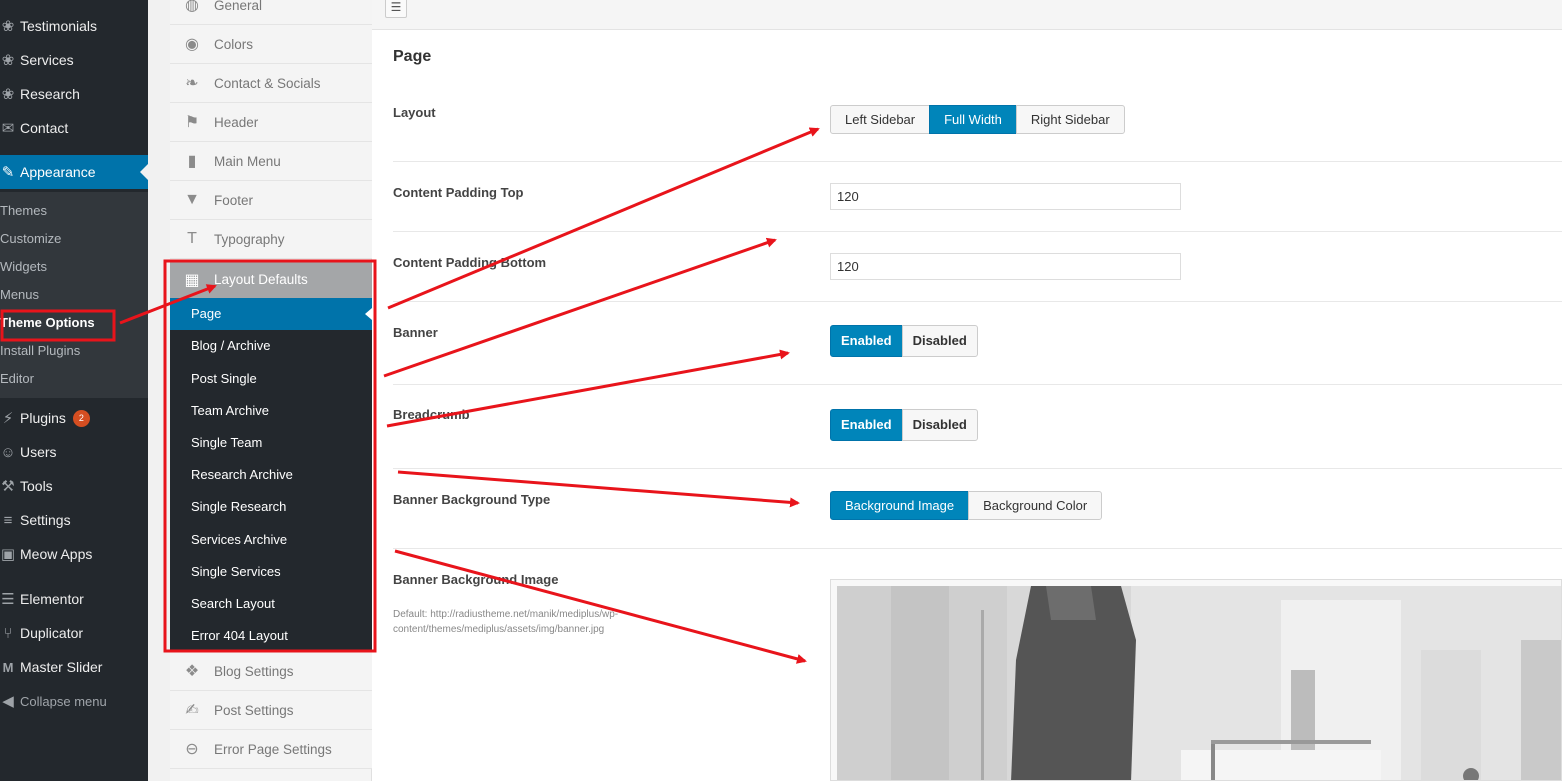  What do you see at coordinates (74, 520) in the screenshot?
I see `menu-settings: ≡ Settings` at bounding box center [74, 520].